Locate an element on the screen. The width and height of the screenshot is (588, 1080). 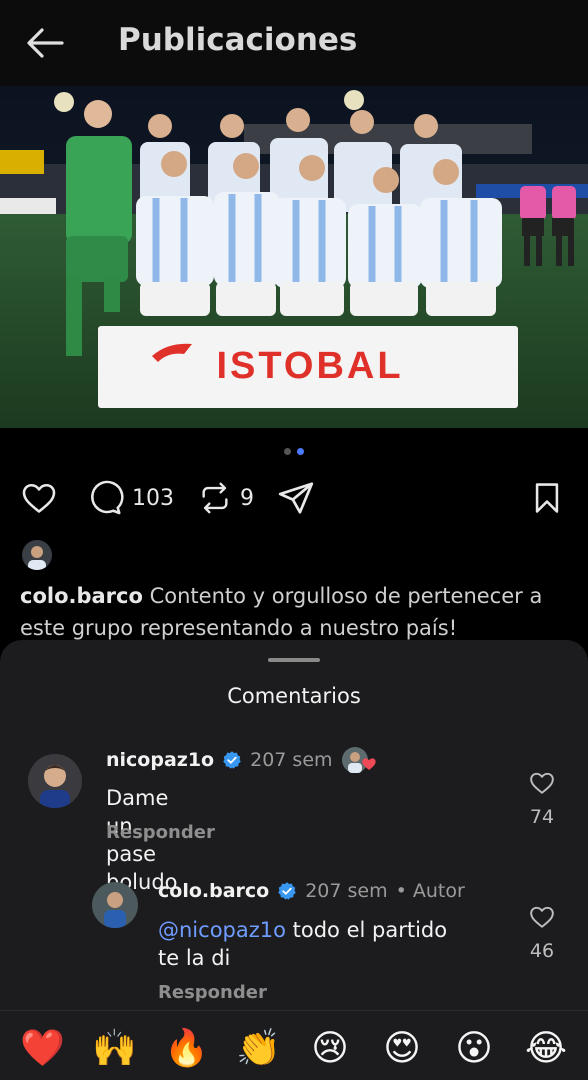
back-button is located at coordinates (45, 43).